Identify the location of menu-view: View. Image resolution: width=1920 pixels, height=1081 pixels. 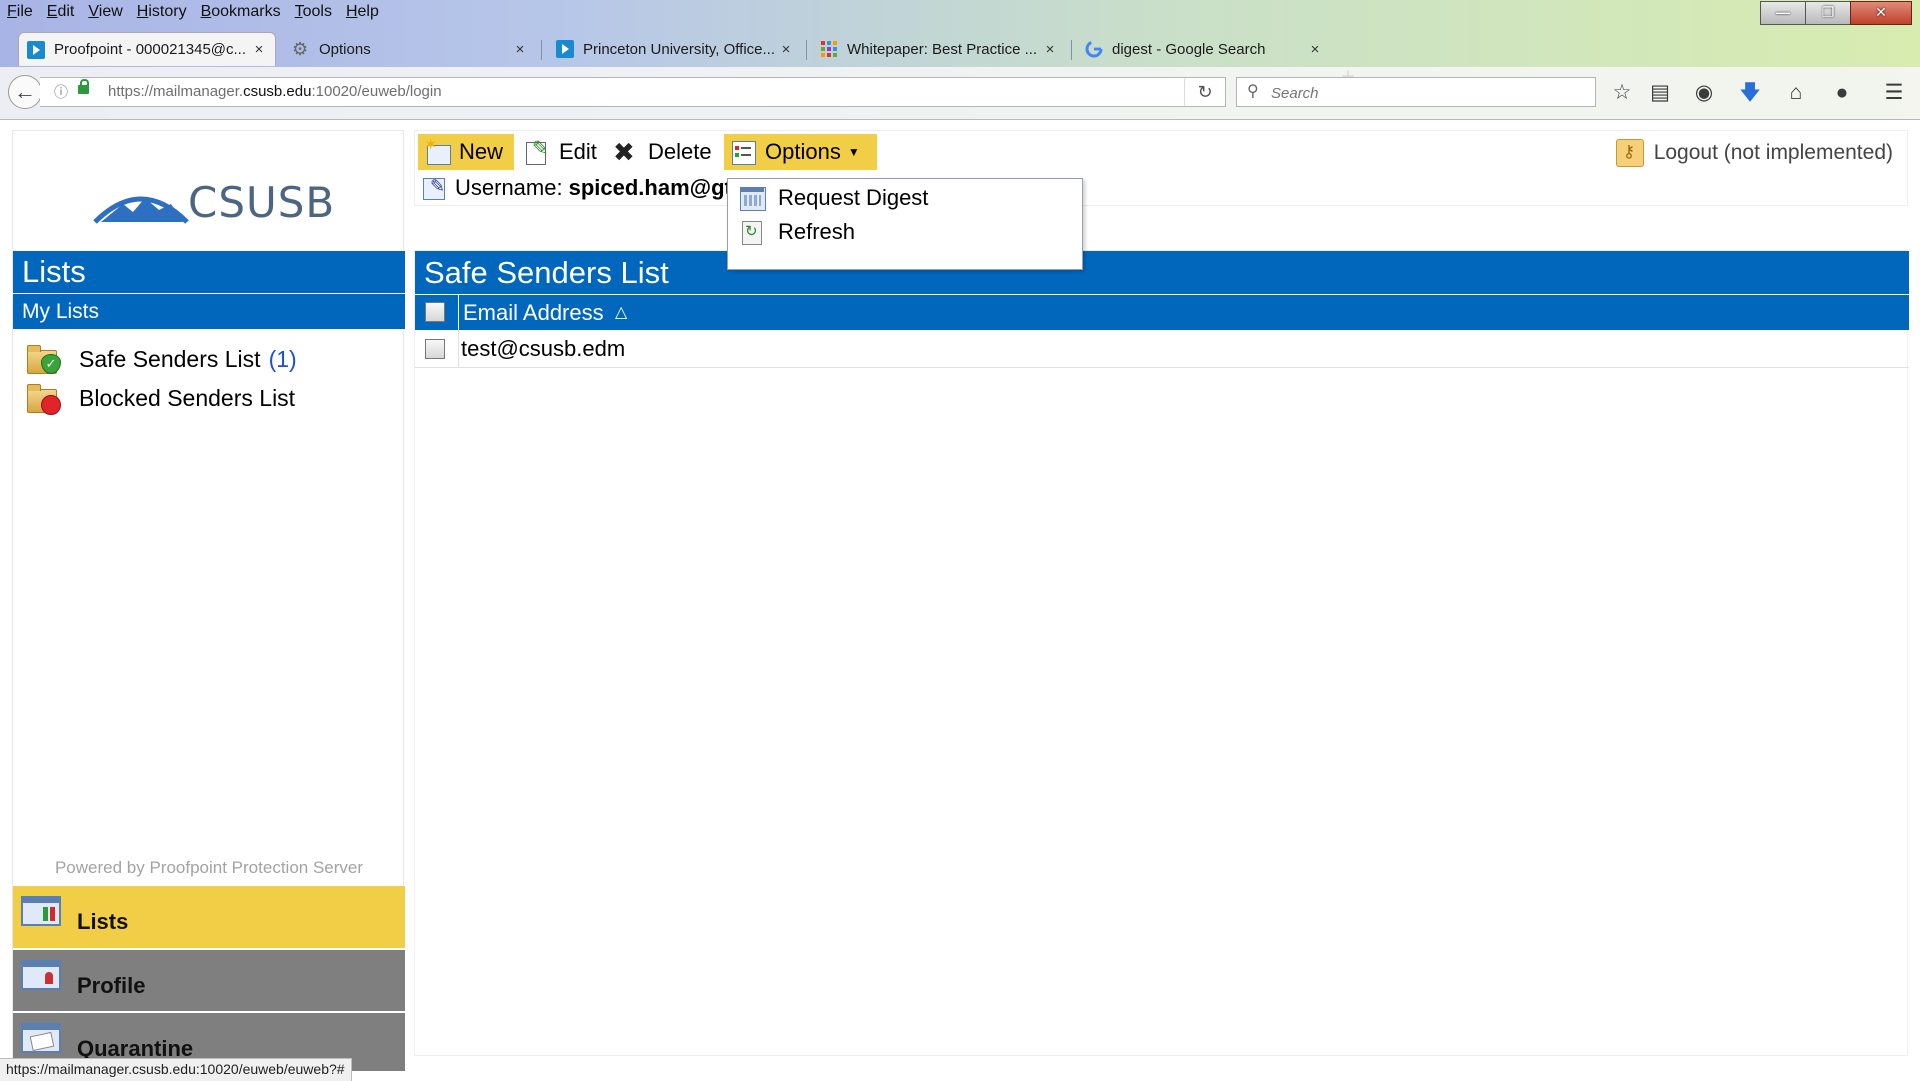
(105, 10).